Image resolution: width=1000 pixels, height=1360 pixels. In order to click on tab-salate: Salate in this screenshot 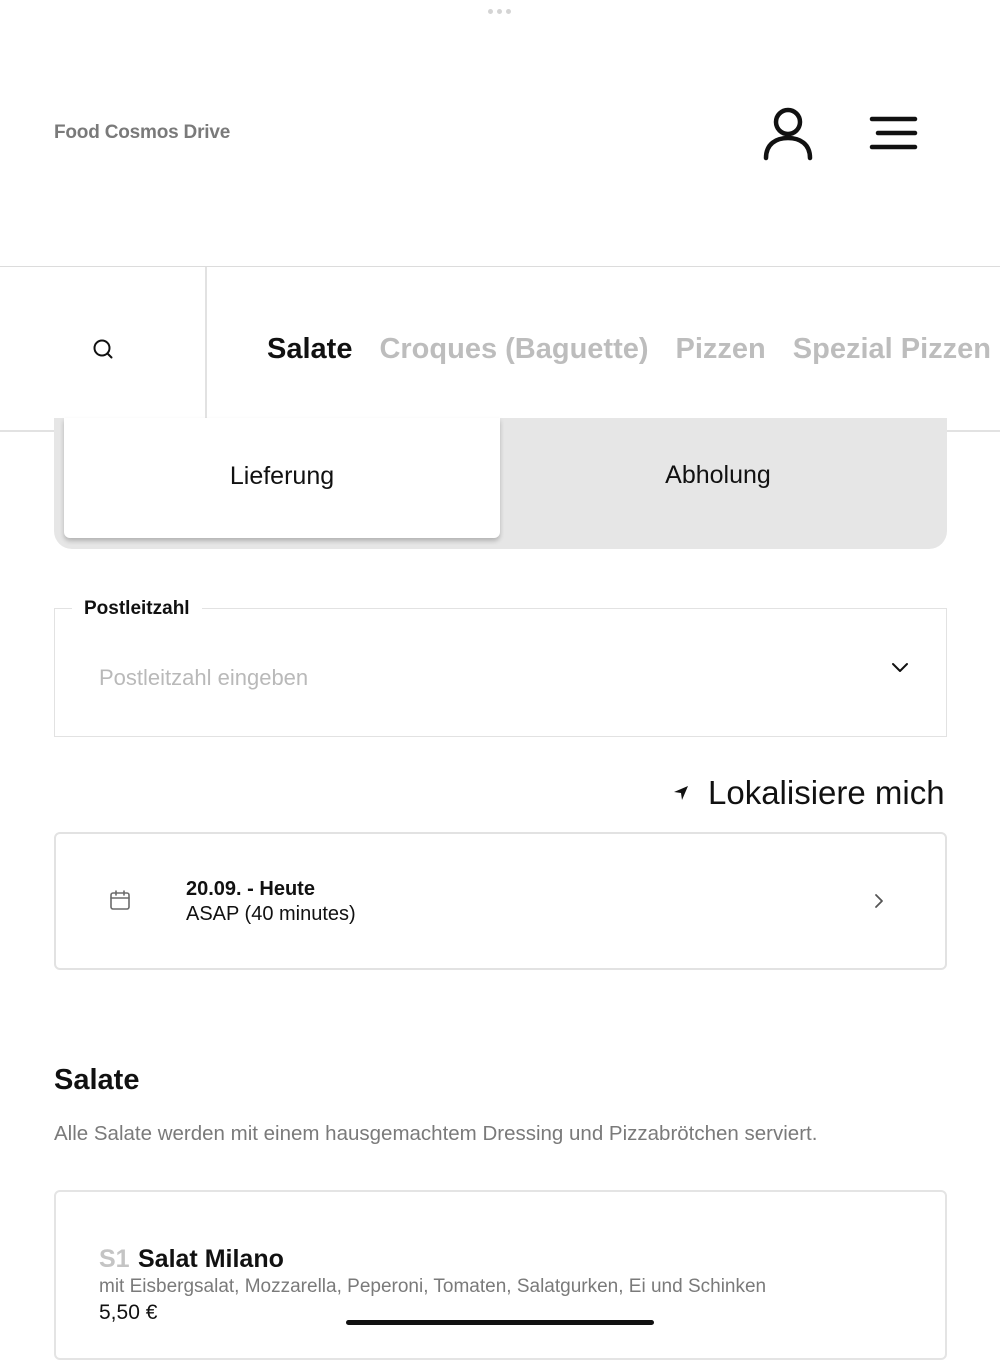, I will do `click(309, 349)`.